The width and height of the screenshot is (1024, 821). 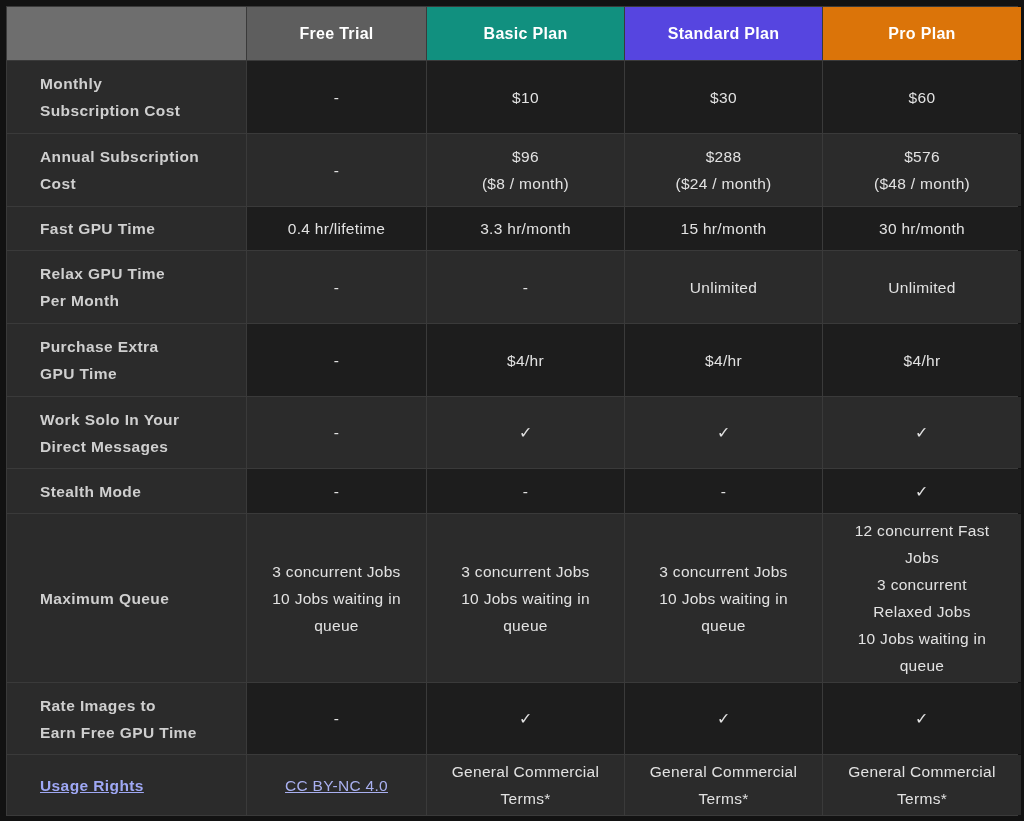 What do you see at coordinates (126, 598) in the screenshot?
I see `row-label: Maximum Queue` at bounding box center [126, 598].